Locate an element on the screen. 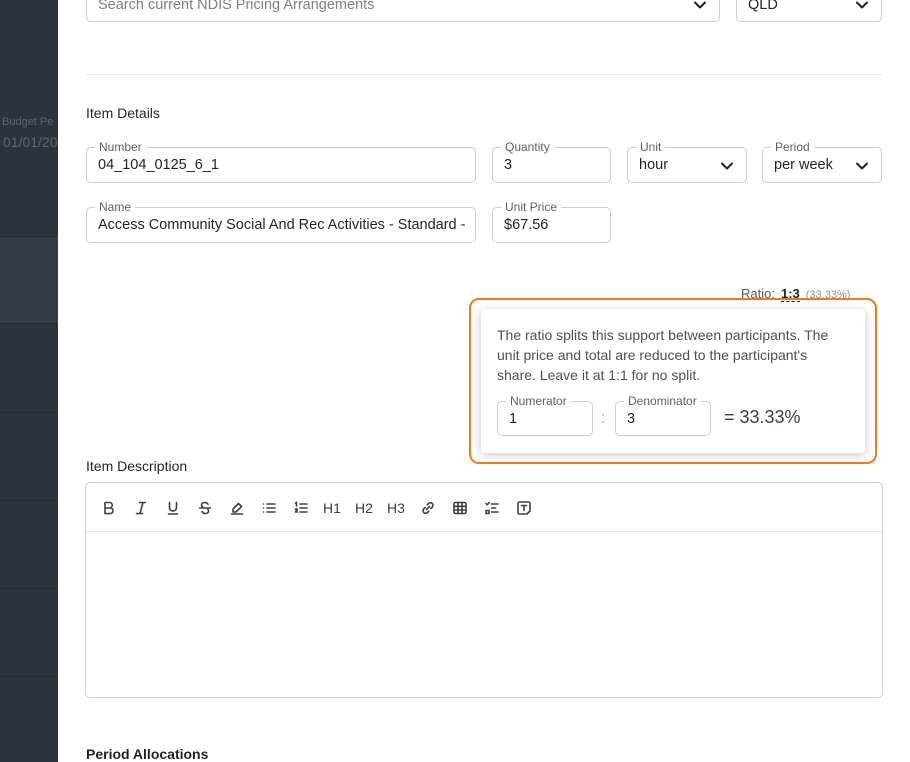 The image size is (910, 762). pricing-search-select: Search current NDIS Pricing Arrangements is located at coordinates (403, 11).